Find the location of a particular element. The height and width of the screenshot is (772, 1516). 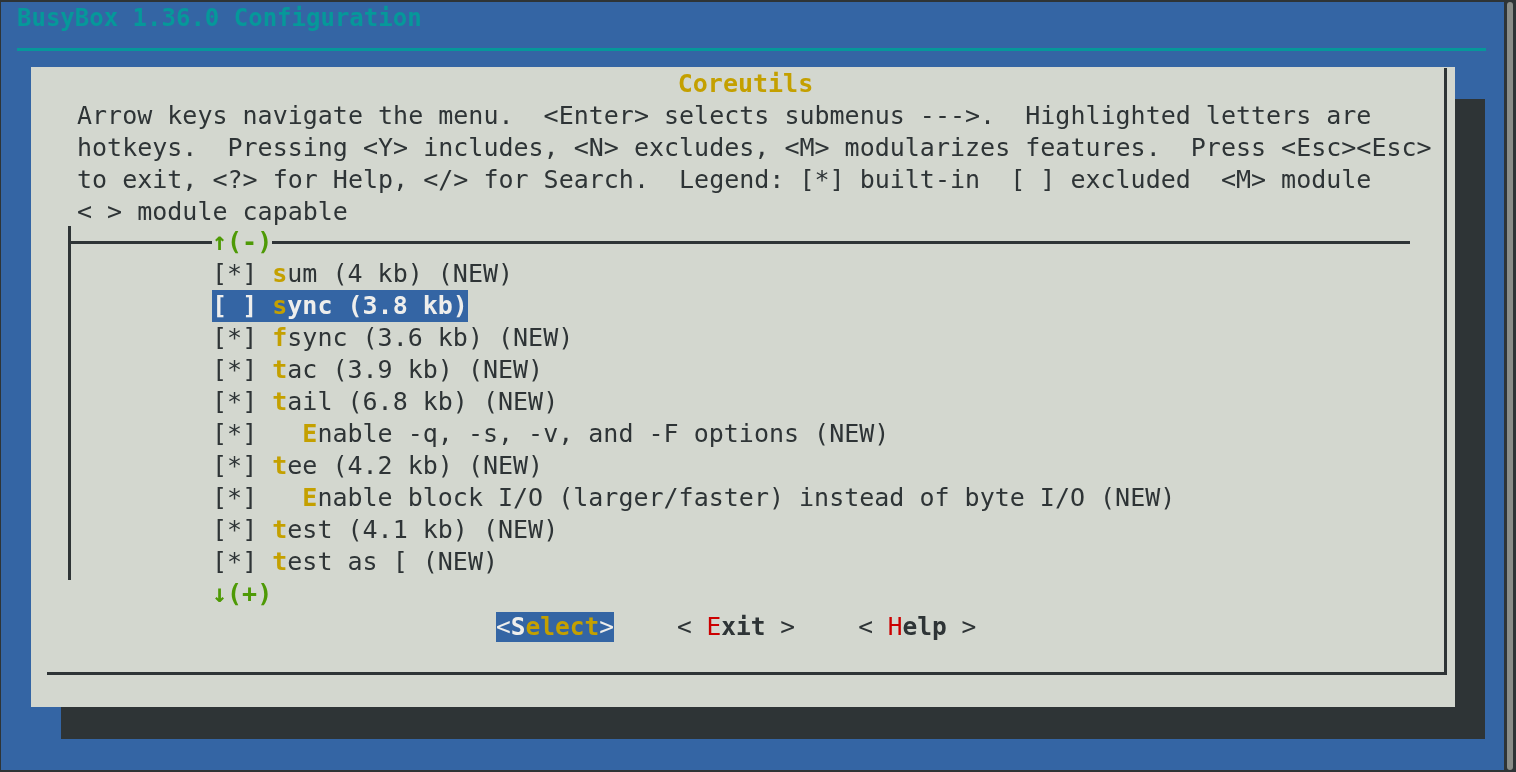

help-text: Arrow keys navigate the menu. <Enter> selects submenus --->. Highlighted letters are hotkeys. Pressing <Y> includes, <N> excludes, <M> modularizes features. Press <Esc><Esc> to exit, <?> for Help, </> for Search. Legend: [*] built-in [ ] excluded <M> module < > module capable is located at coordinates (755, 164).